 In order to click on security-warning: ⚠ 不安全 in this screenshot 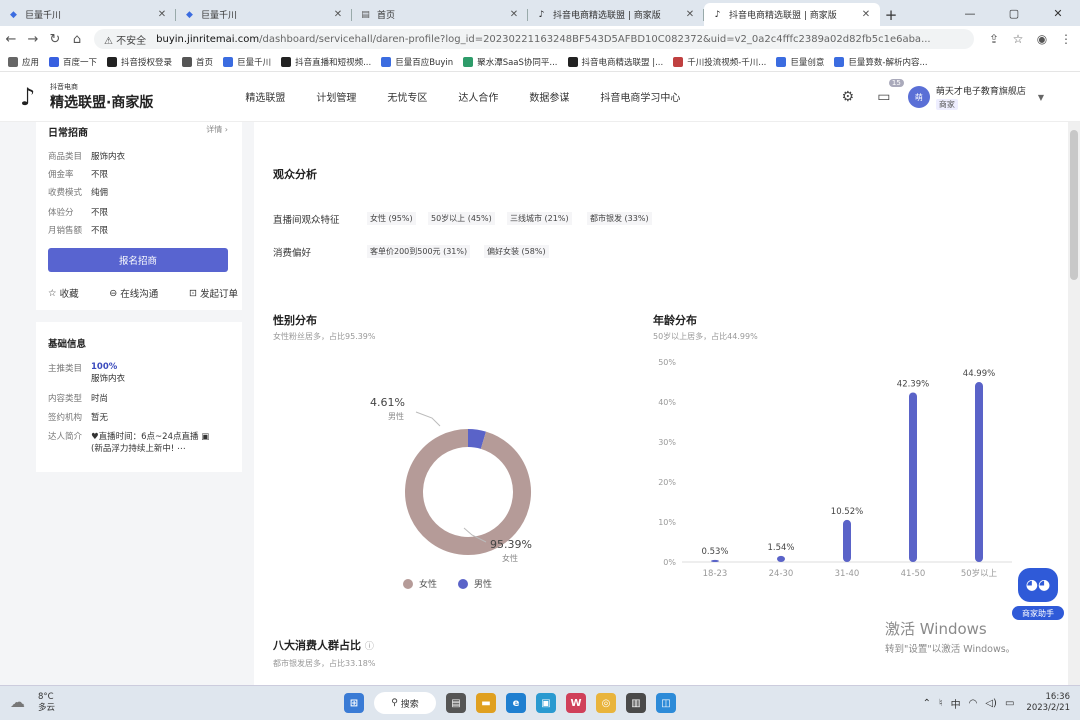, I will do `click(125, 39)`.